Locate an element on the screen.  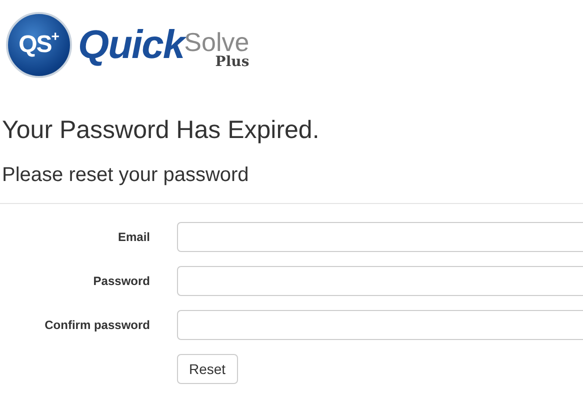
logo-text: Quick is located at coordinates (131, 45).